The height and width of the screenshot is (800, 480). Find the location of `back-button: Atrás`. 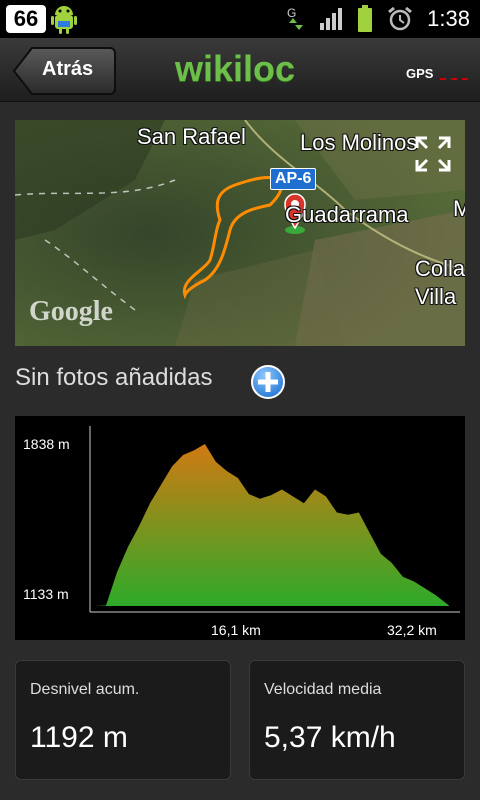

back-button: Atrás is located at coordinates (64, 71).